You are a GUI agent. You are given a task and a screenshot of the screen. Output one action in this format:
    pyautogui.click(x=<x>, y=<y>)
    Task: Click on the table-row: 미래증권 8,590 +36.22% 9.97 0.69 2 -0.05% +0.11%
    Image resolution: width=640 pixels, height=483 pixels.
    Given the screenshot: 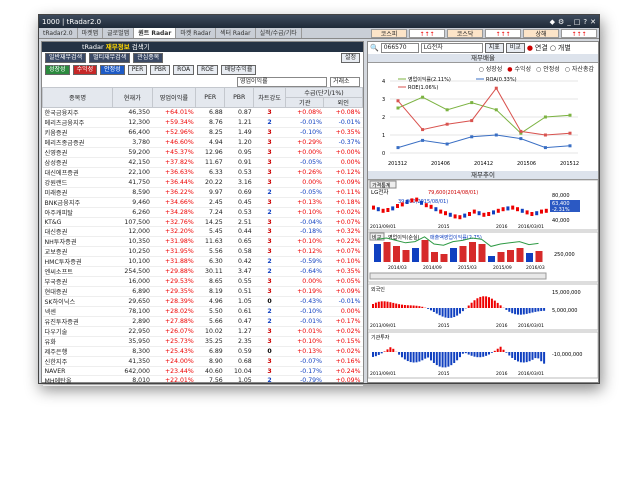 What is the action you would take?
    pyautogui.click(x=202, y=192)
    